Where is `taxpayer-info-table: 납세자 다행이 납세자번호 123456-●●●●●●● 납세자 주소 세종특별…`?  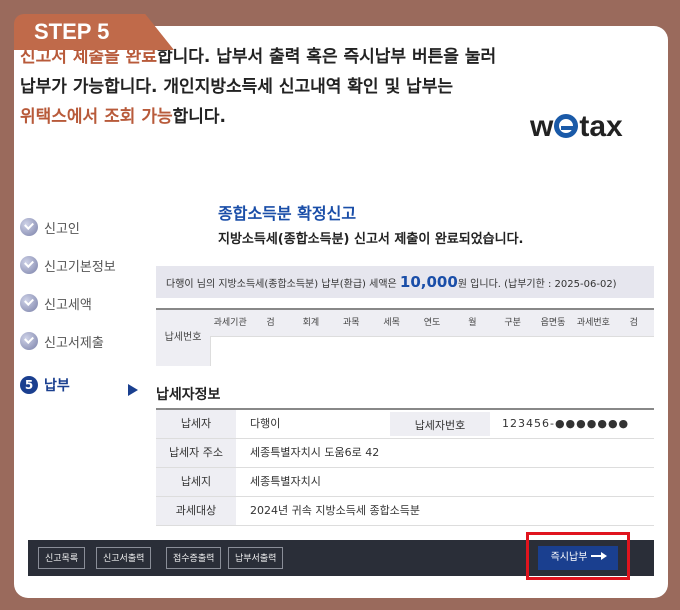 taxpayer-info-table: 납세자 다행이 납세자번호 123456-●●●●●●● 납세자 주소 세종특별… is located at coordinates (405, 467).